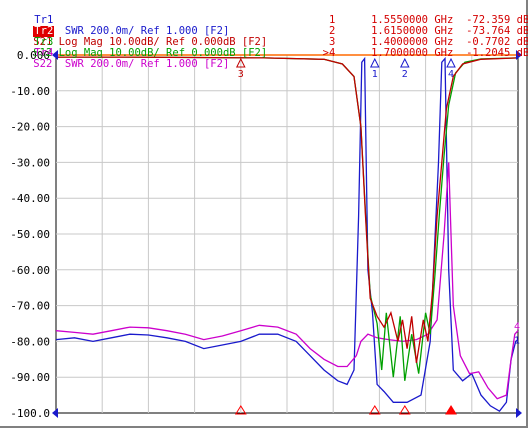  I want to click on y-tick-label: -10.00, so click(30, 91).